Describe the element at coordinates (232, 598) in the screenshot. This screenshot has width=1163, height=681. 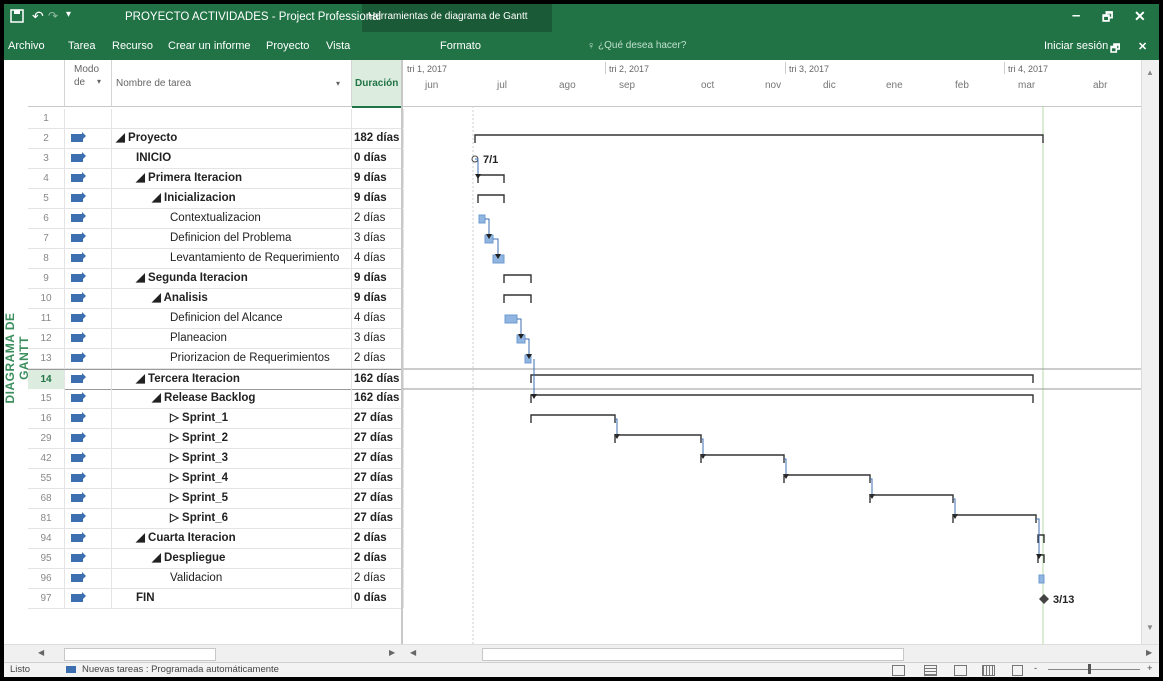
I see `task-name: FIN` at that location.